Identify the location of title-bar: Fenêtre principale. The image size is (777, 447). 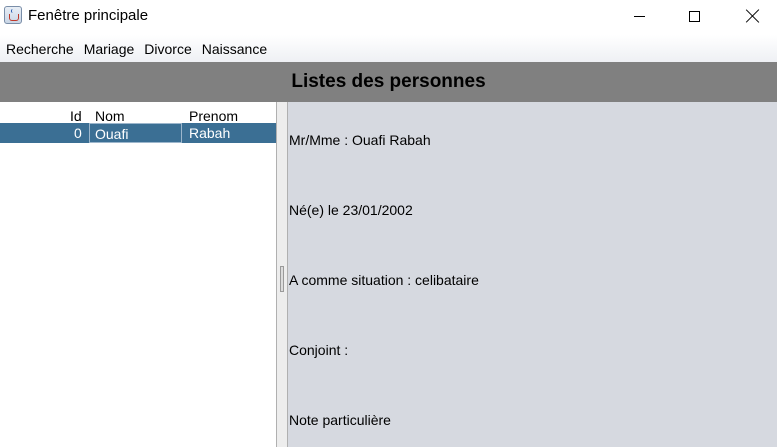
(388, 16).